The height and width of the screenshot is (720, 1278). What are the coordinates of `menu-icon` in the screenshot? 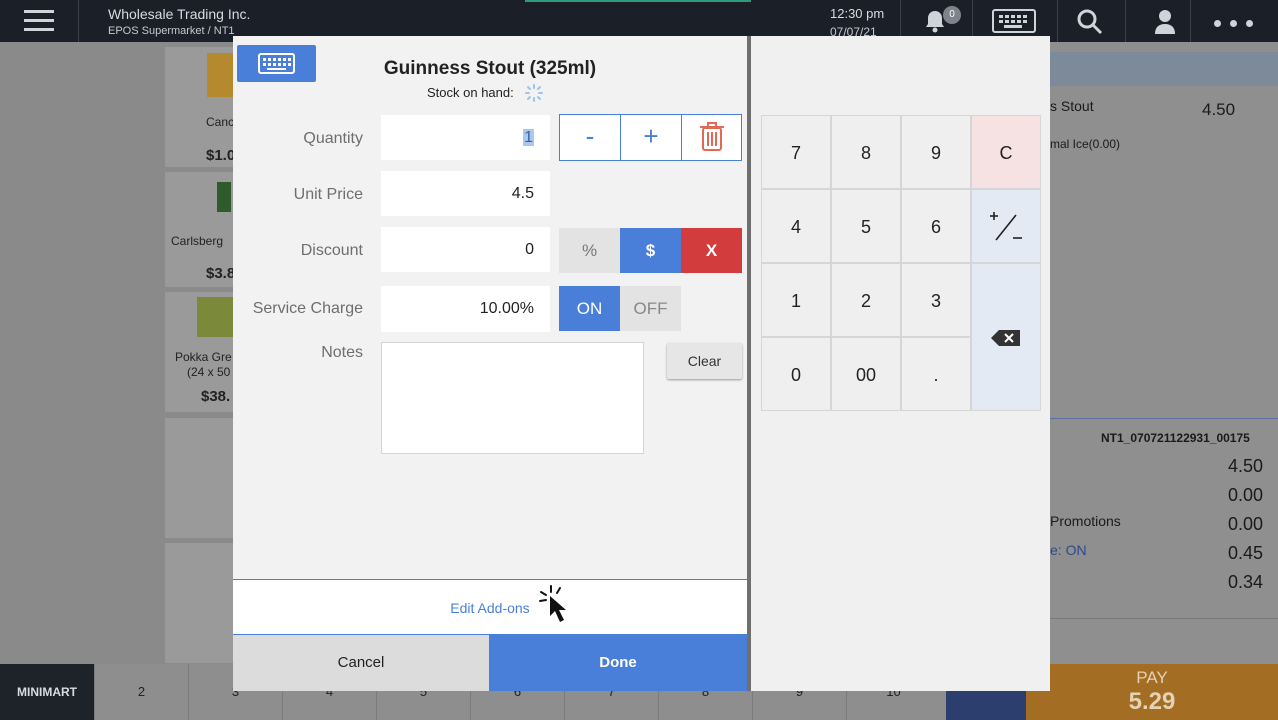 It's located at (39, 21).